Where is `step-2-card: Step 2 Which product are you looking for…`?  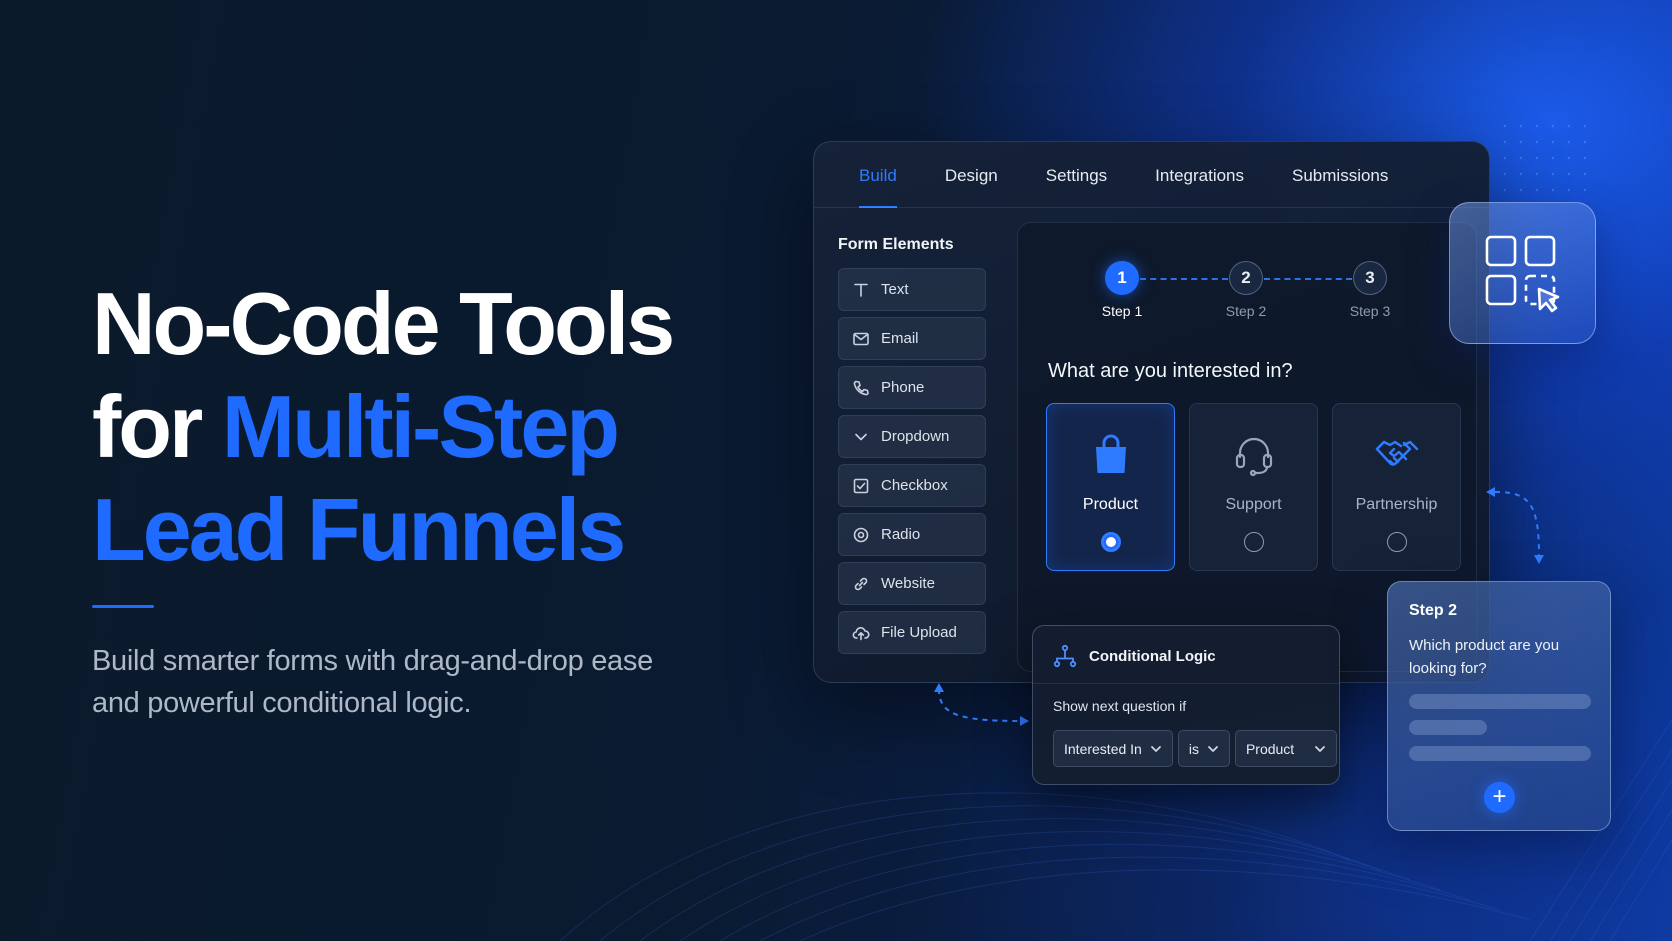
step-2-card: Step 2 Which product are you looking for… is located at coordinates (1499, 706).